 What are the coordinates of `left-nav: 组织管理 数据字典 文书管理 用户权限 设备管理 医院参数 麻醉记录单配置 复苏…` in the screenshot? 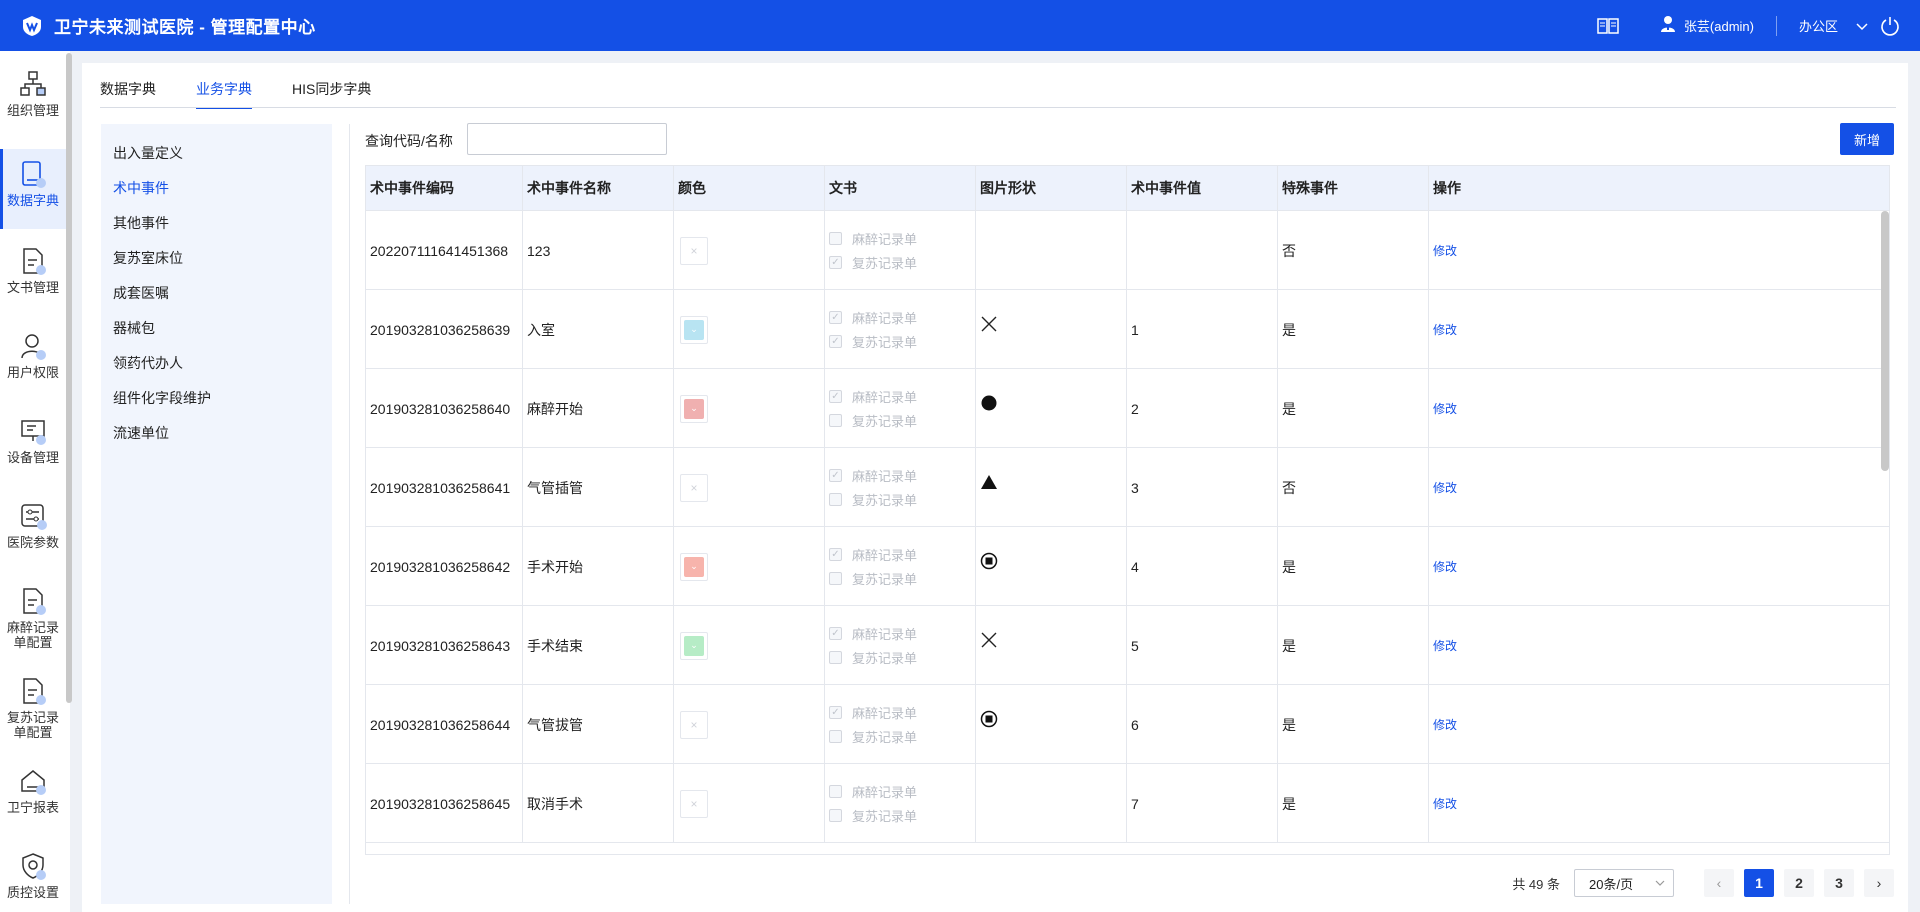 It's located at (36, 481).